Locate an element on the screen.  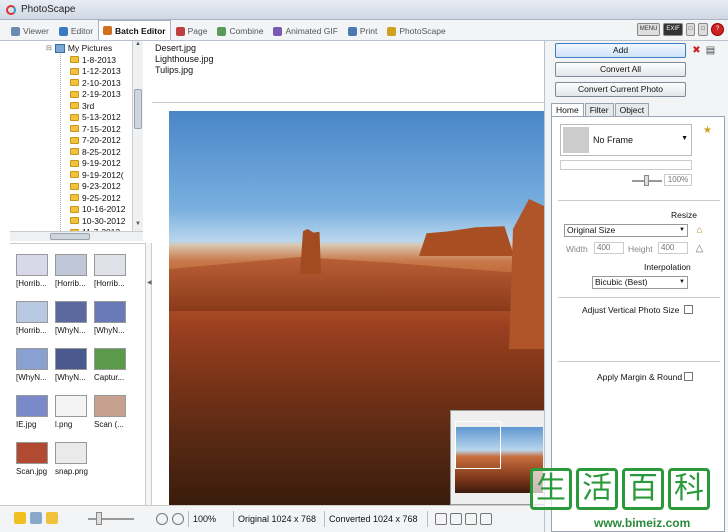
tab-page: Page is located at coordinates (192, 30).